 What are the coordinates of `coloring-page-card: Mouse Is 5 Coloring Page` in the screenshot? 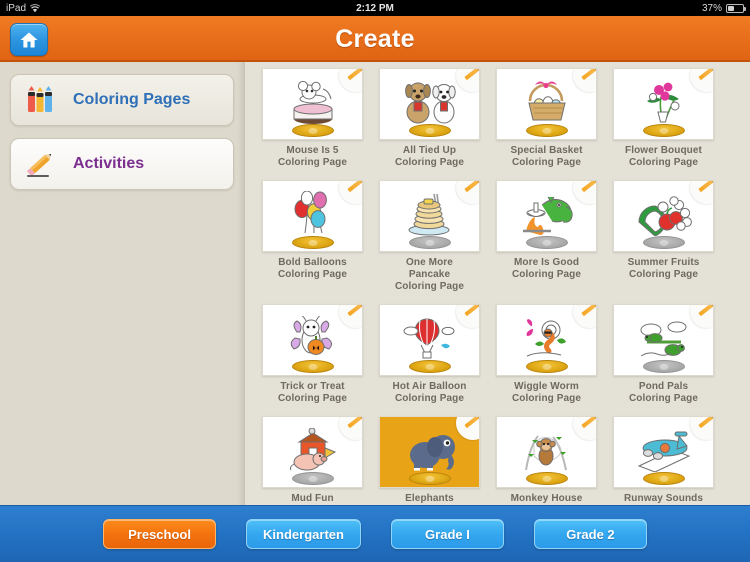 It's located at (312, 118).